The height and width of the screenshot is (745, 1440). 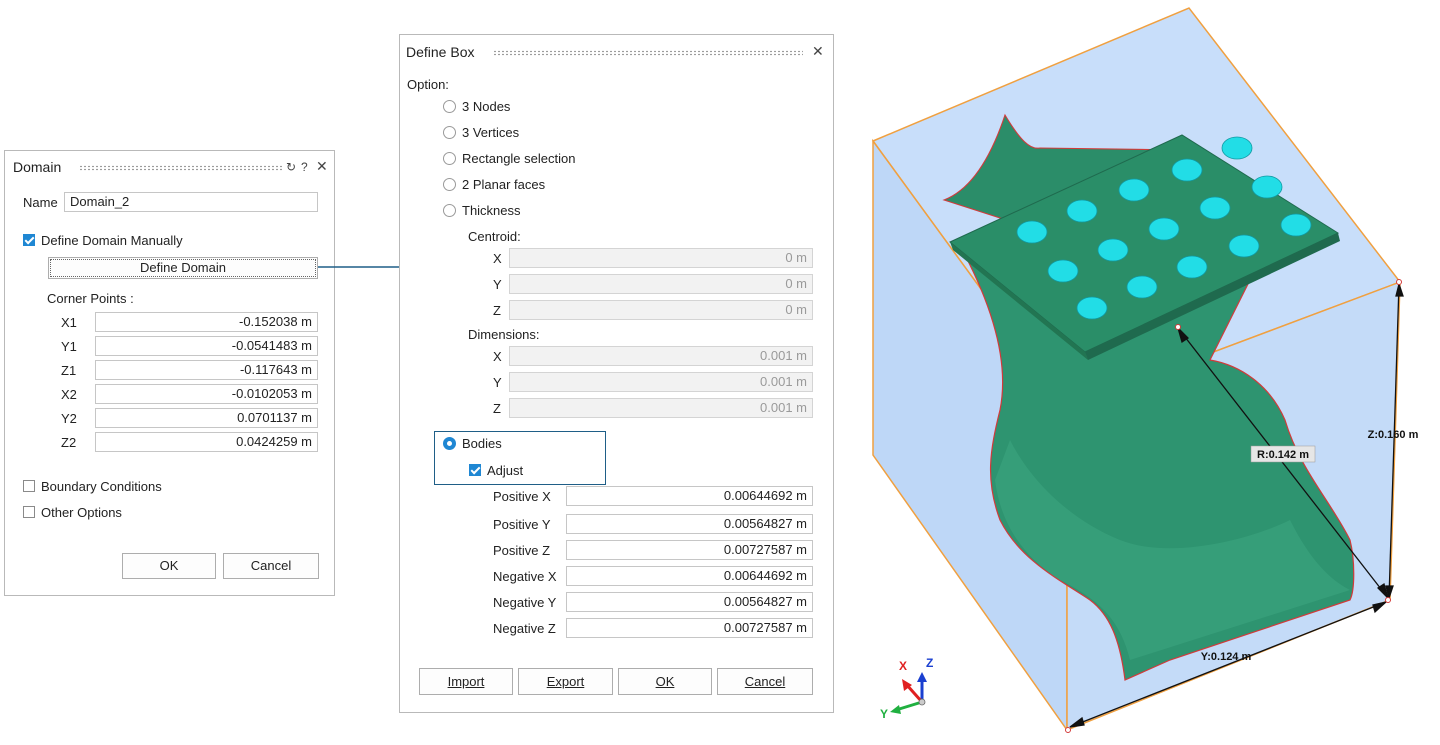 I want to click on box-ok-button: OK, so click(x=665, y=681).